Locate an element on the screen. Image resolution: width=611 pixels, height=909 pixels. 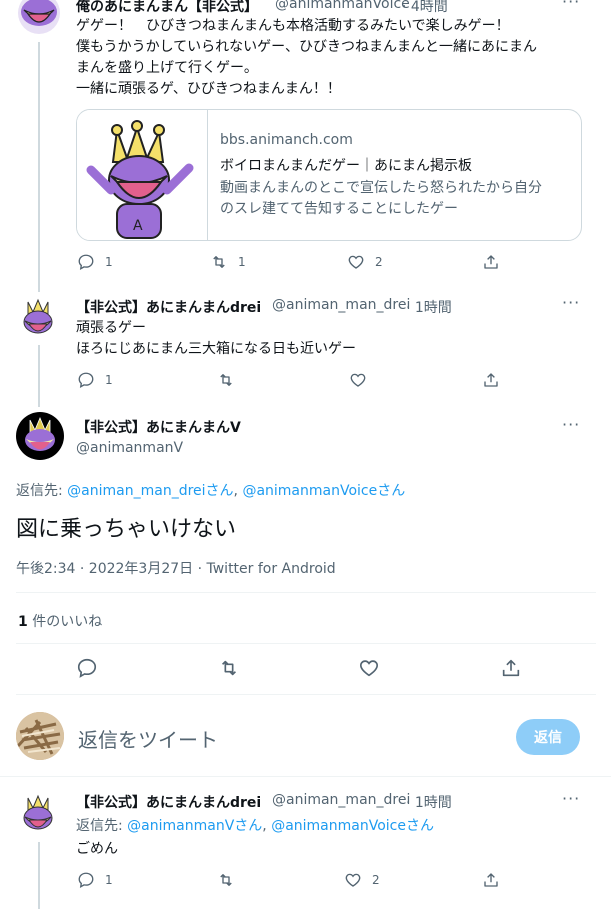
author-name: 俺のあにまんまん【非公式】 is located at coordinates (167, 8).